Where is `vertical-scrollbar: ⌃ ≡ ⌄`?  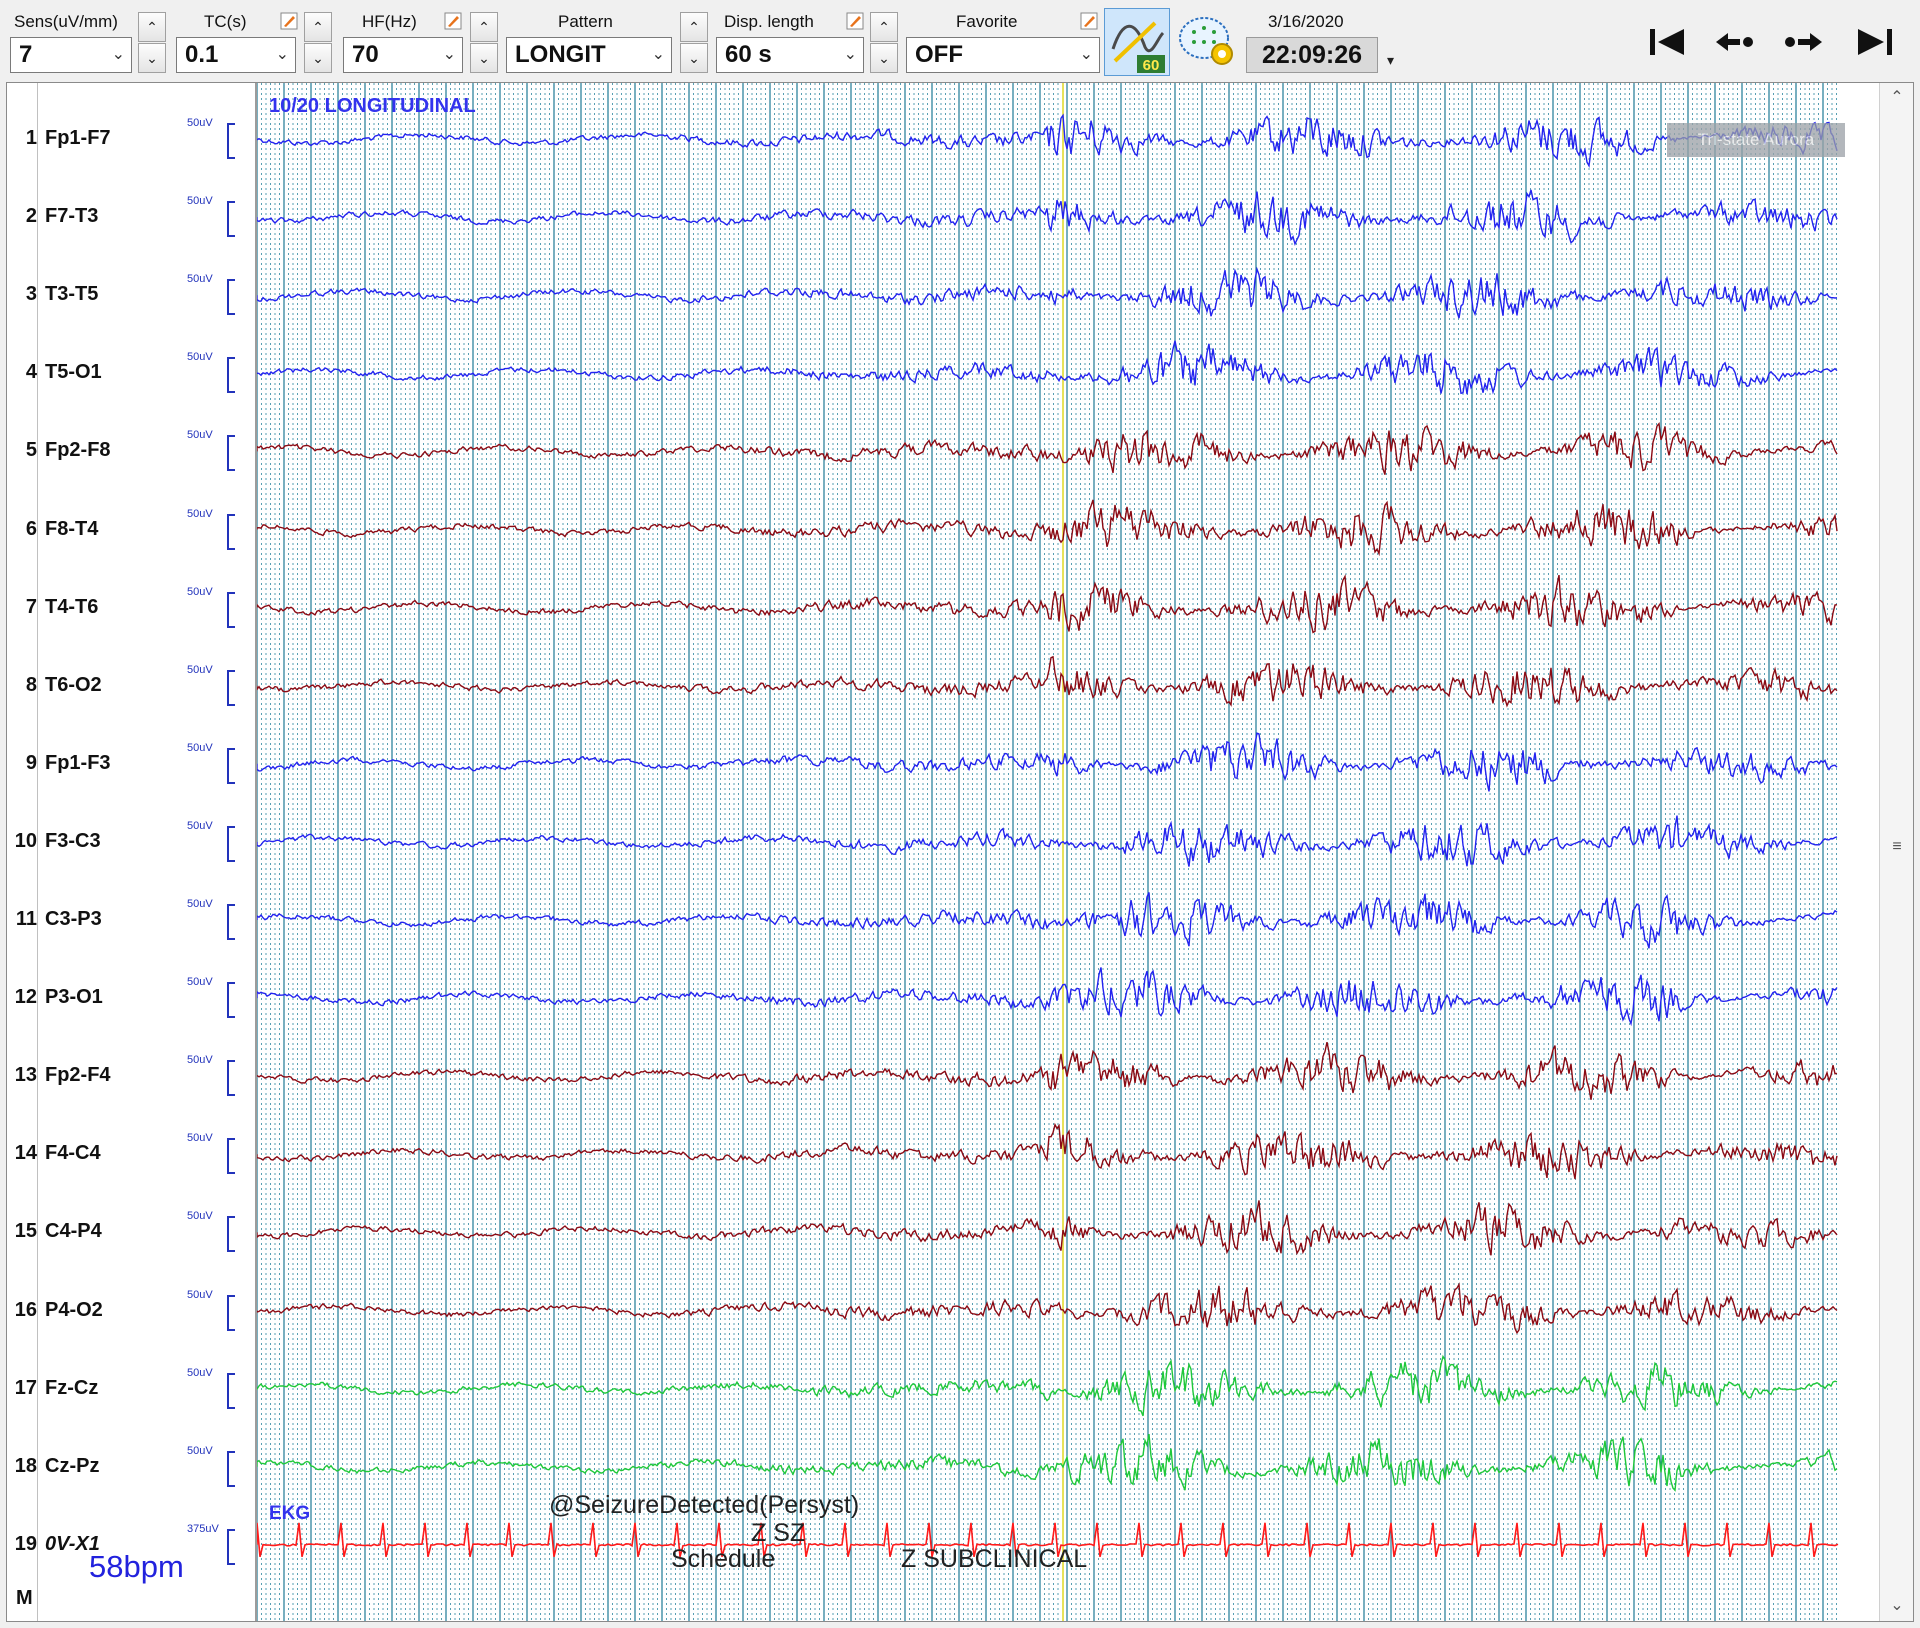 vertical-scrollbar: ⌃ ≡ ⌄ is located at coordinates (1896, 852).